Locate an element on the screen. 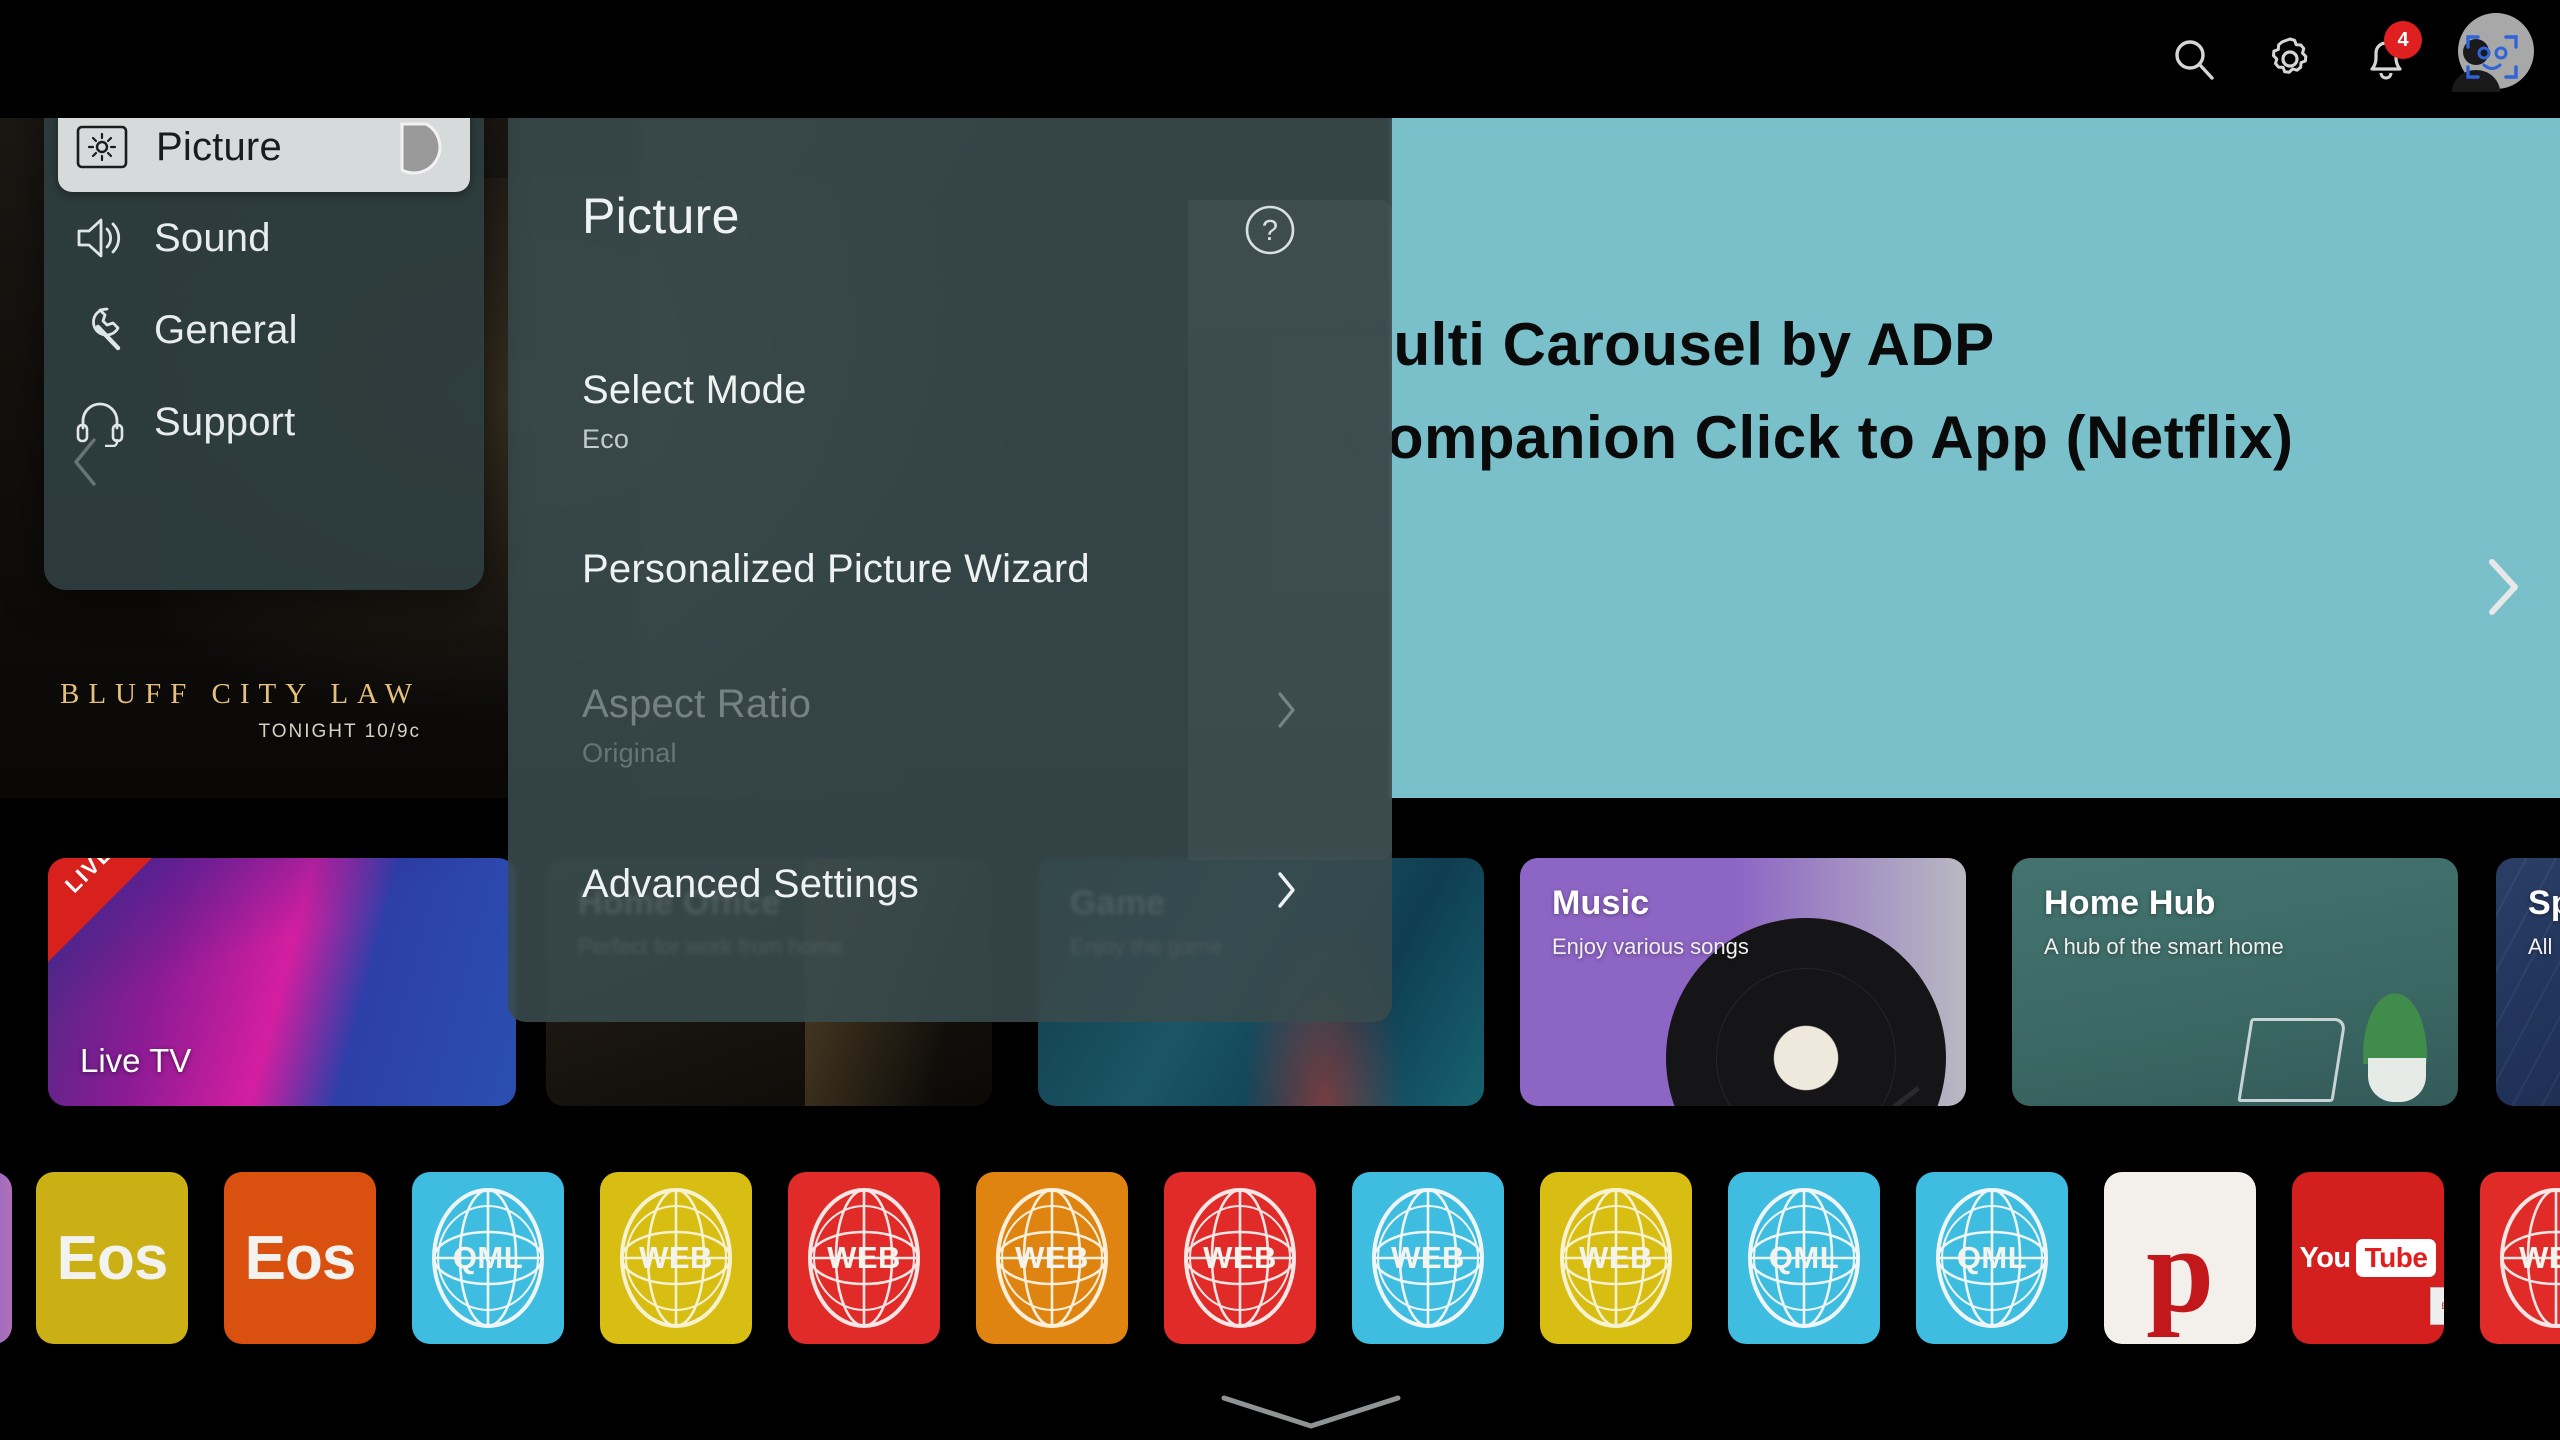  setting-label-select-mode: Select Mode is located at coordinates (694, 390).